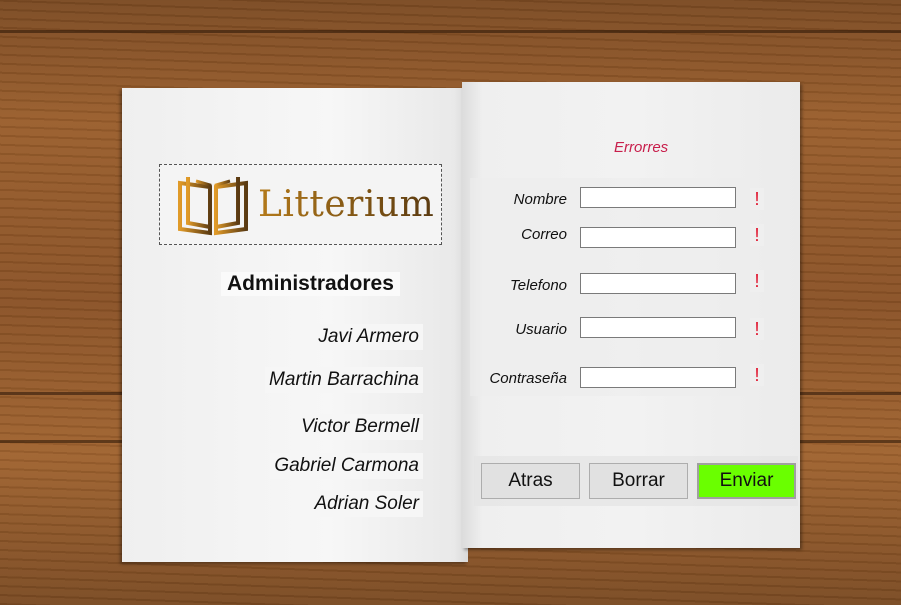  Describe the element at coordinates (658, 197) in the screenshot. I see `nombre-input` at that location.